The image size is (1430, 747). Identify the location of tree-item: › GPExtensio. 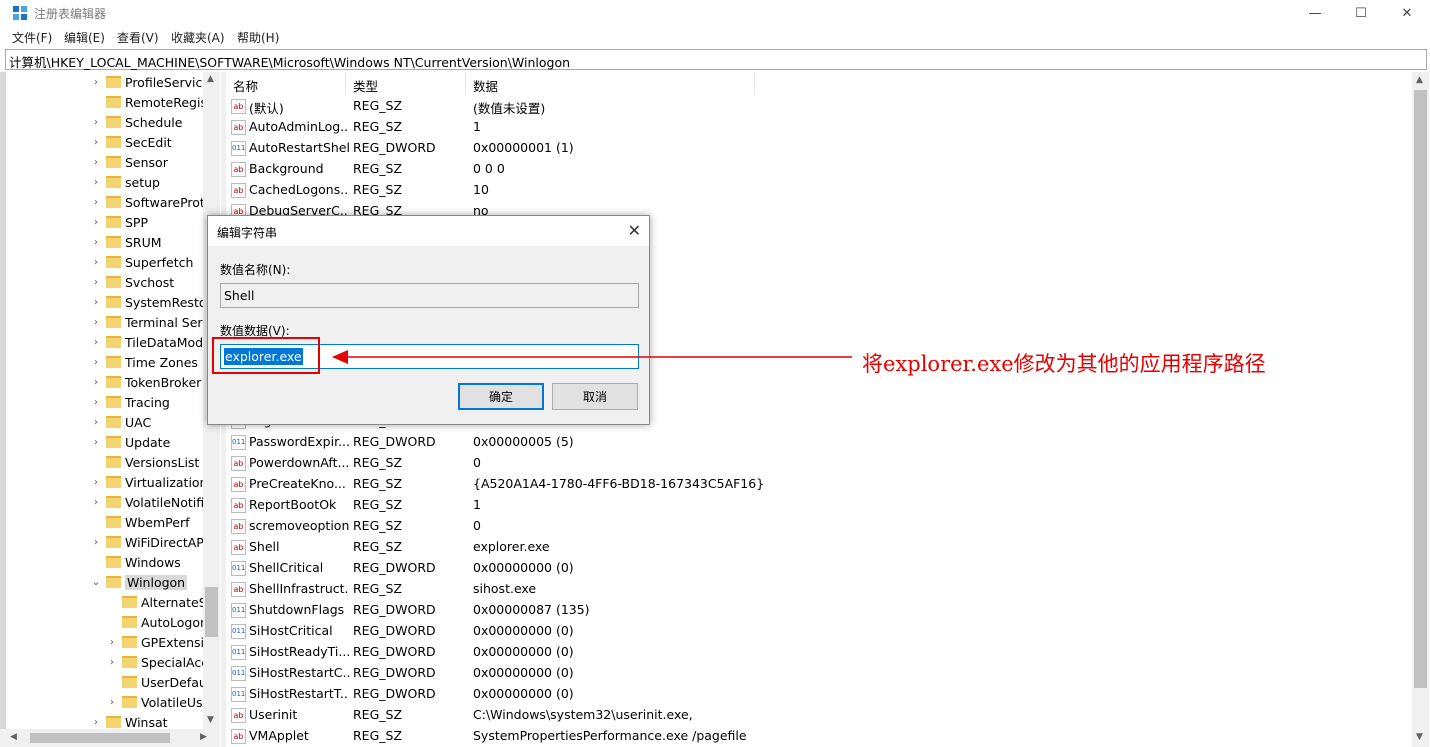
(159, 642).